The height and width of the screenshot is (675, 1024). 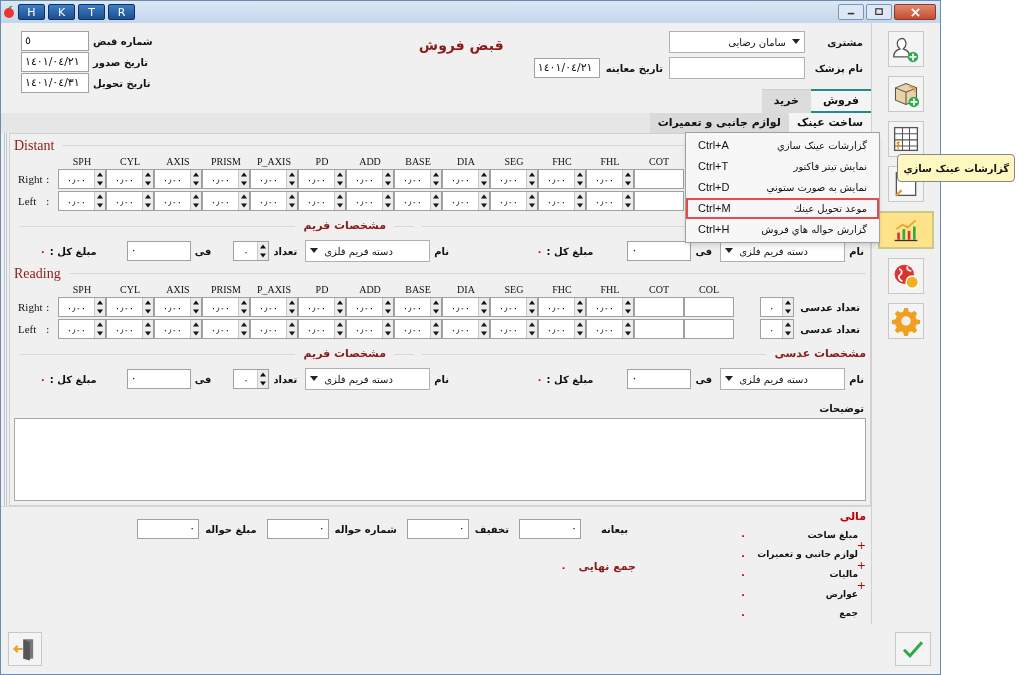 What do you see at coordinates (737, 68) in the screenshot?
I see `doctor-field` at bounding box center [737, 68].